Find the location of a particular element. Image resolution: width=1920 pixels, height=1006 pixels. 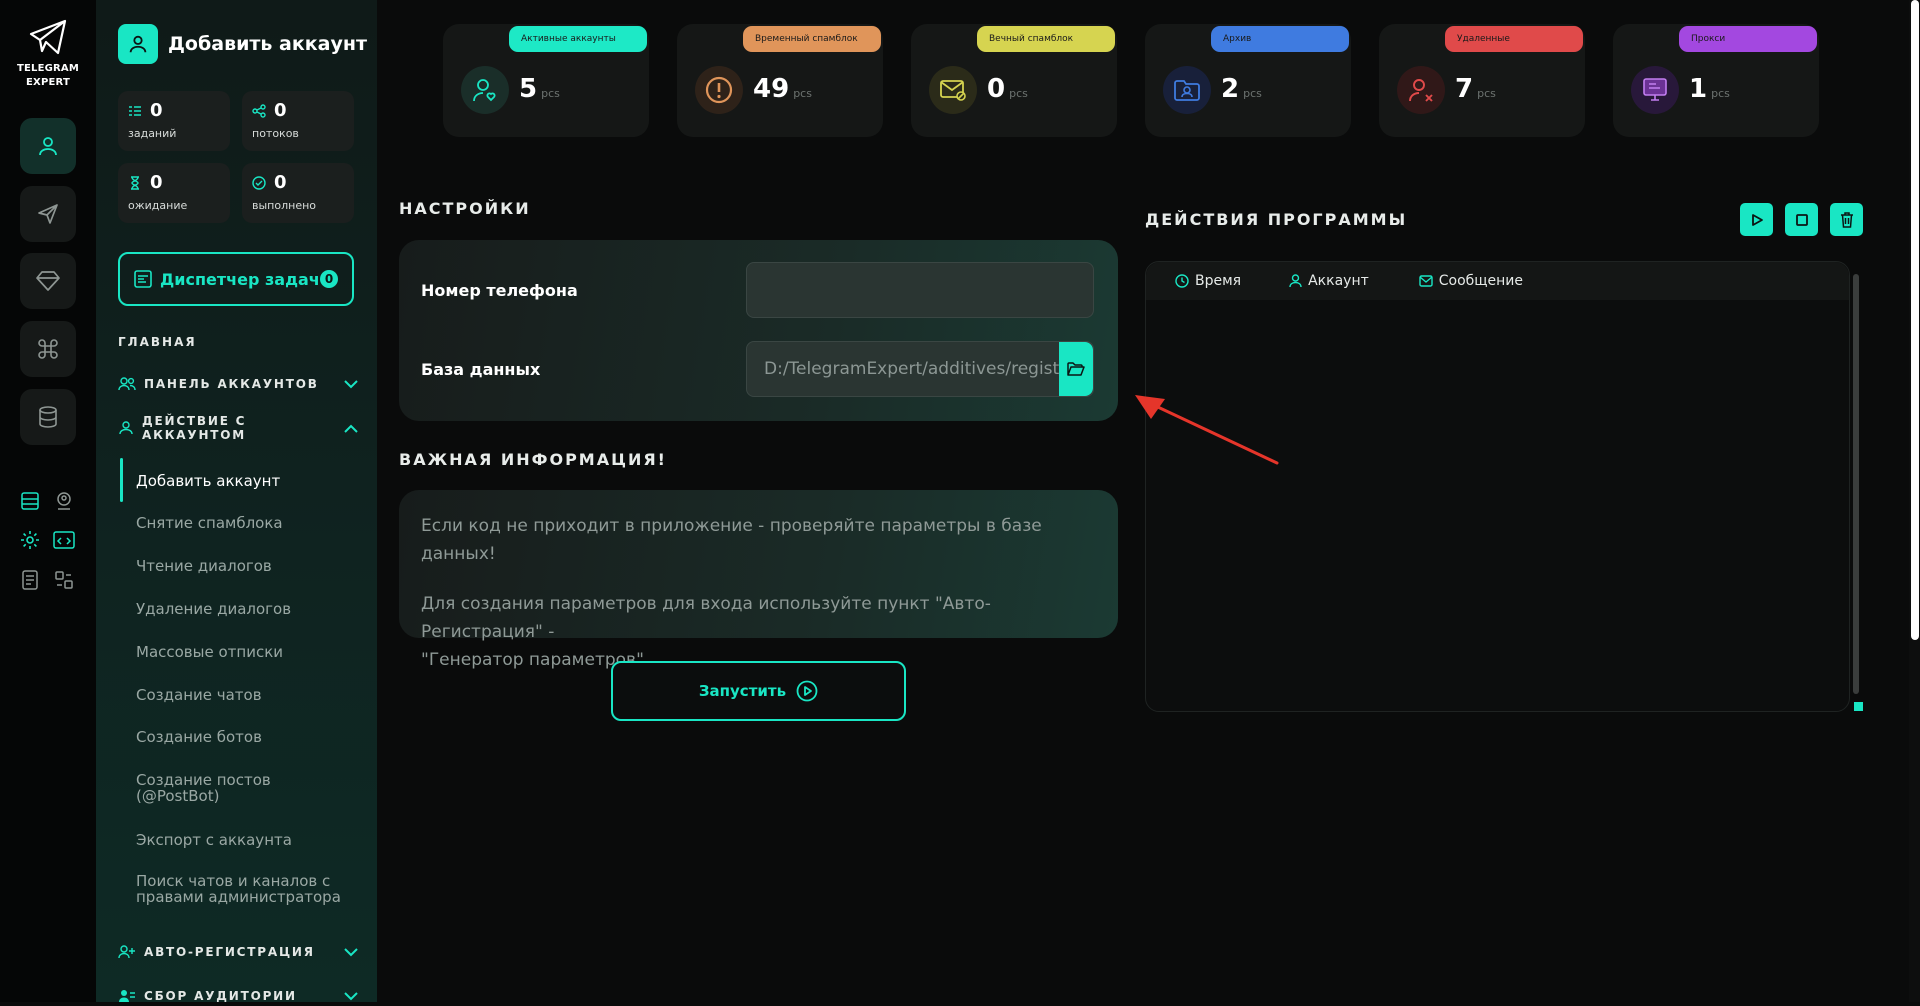

message-icon is located at coordinates (1426, 281).